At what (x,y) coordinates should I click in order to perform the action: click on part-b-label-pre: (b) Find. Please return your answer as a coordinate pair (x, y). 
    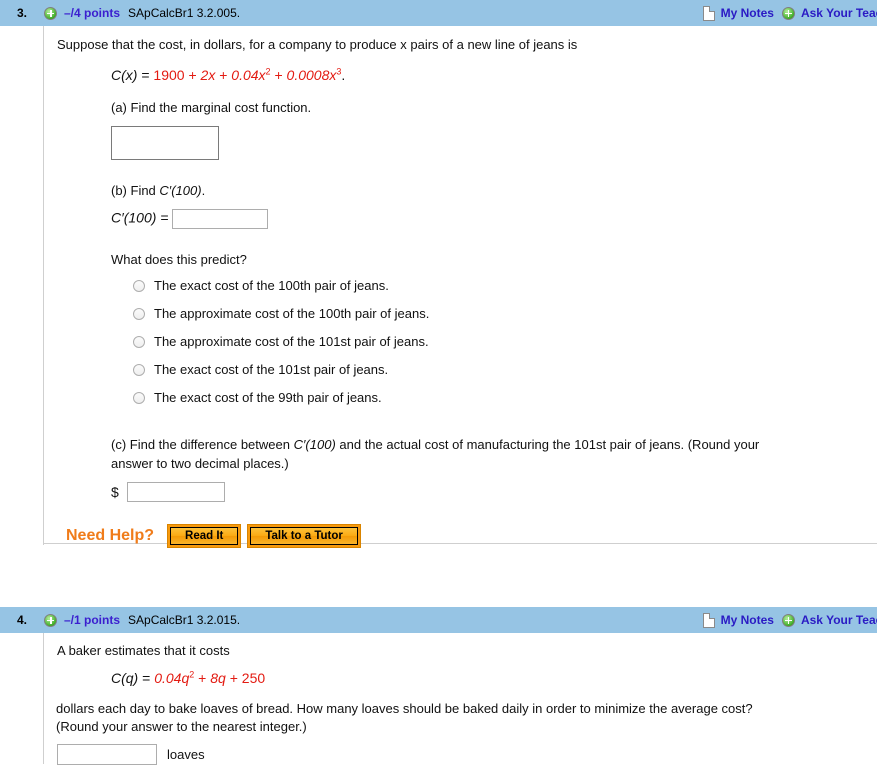
    Looking at the image, I should click on (135, 190).